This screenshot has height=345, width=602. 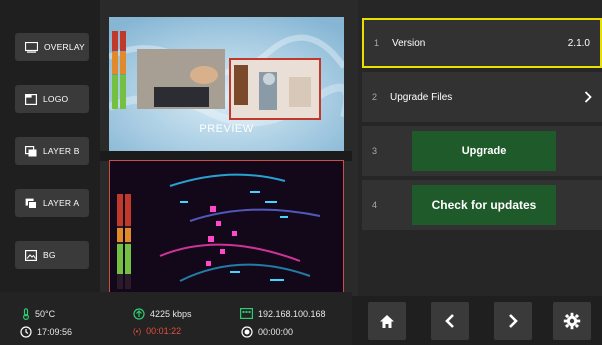 I want to click on upgrade-button: Upgrade, so click(x=484, y=151).